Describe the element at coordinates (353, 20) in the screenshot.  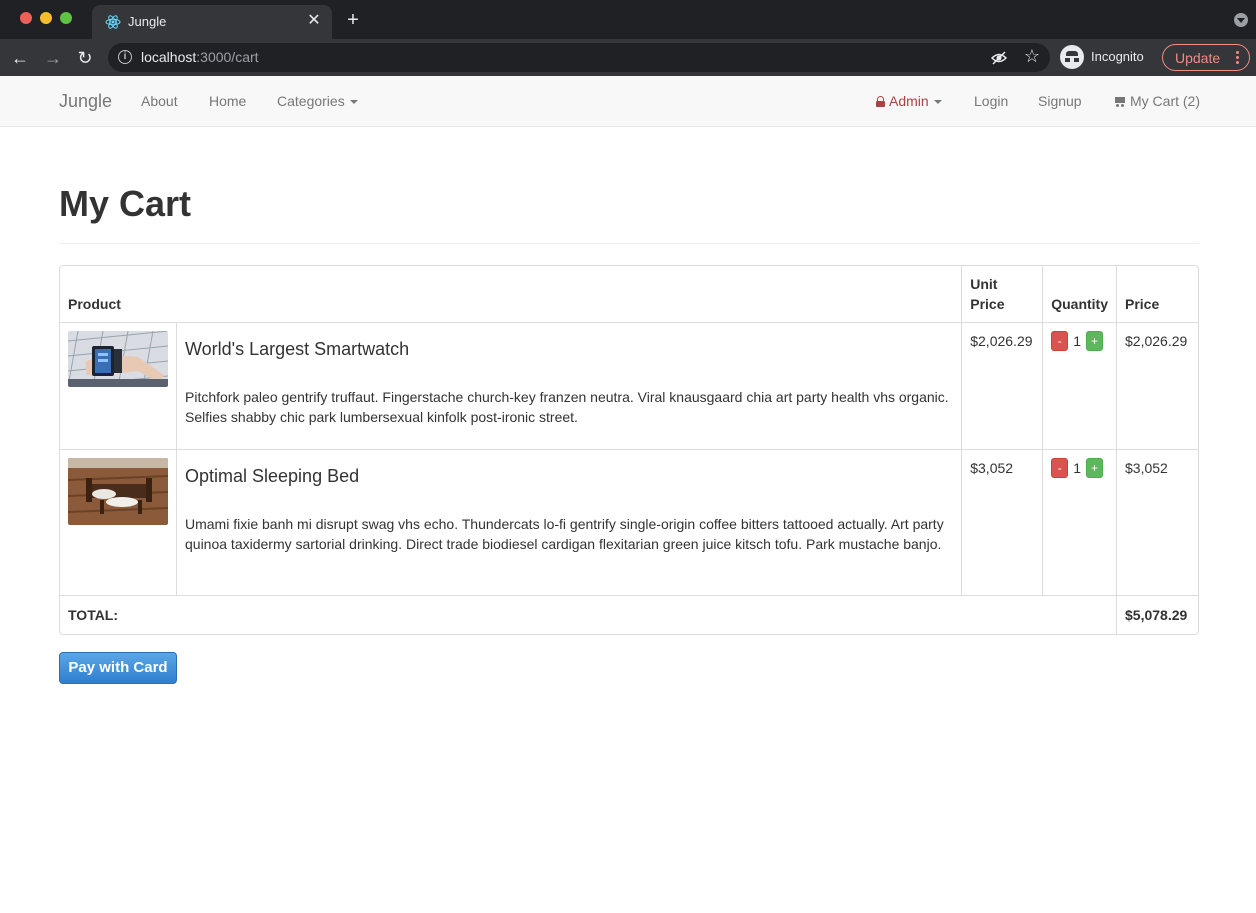
I see `new-tab-button: +` at that location.